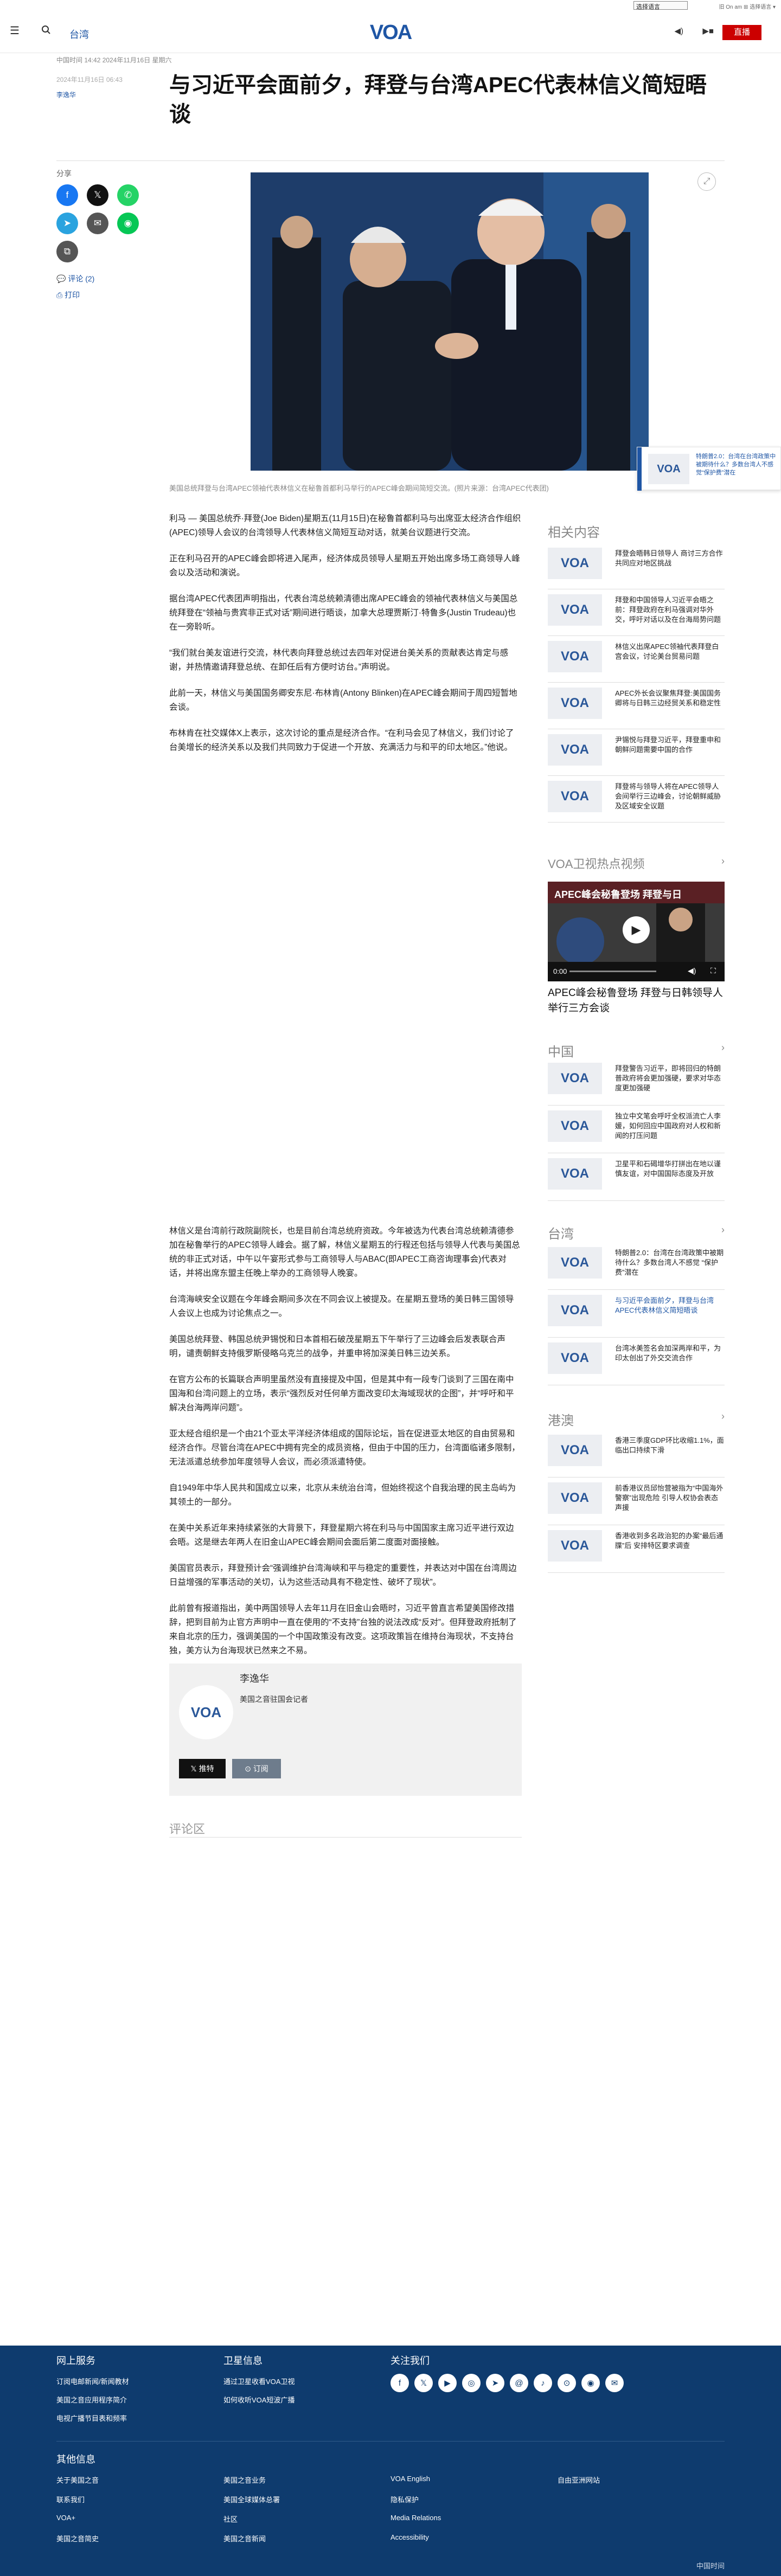 Image resolution: width=781 pixels, height=2576 pixels. Describe the element at coordinates (410, 2479) in the screenshot. I see `footer-link: VOA English` at that location.